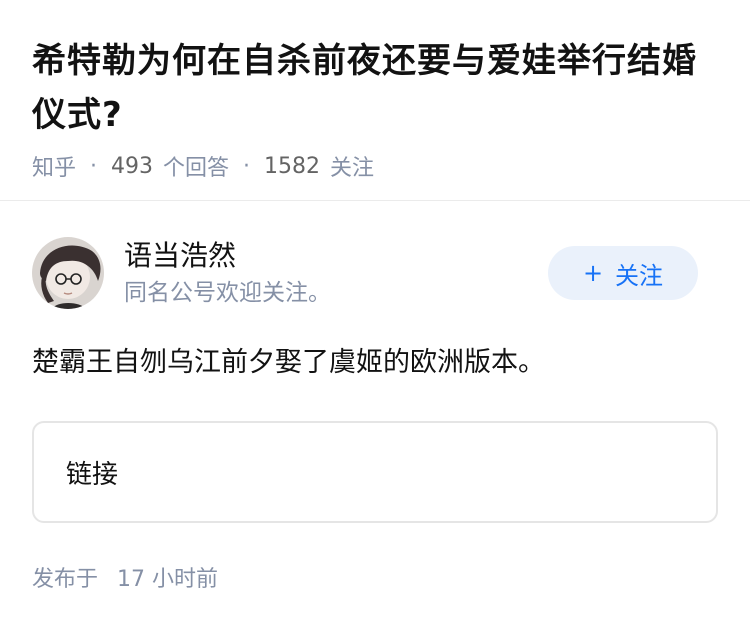 The width and height of the screenshot is (750, 624). What do you see at coordinates (185, 579) in the screenshot?
I see `publish-time-unit: 小时前` at bounding box center [185, 579].